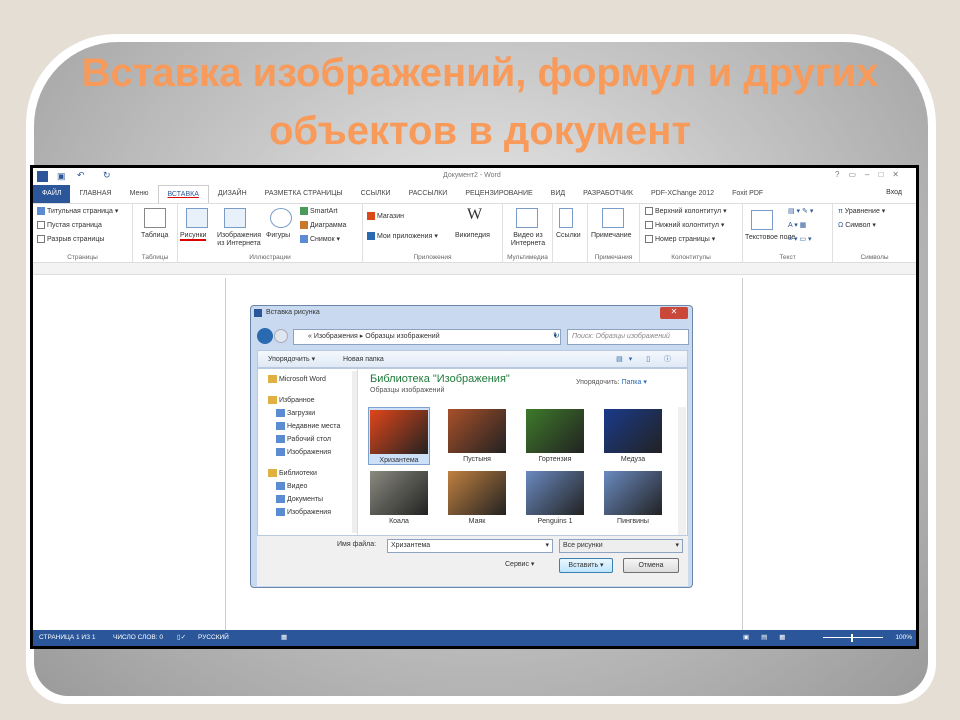 This screenshot has width=960, height=720. I want to click on filename-input: Хризантема ▾, so click(470, 546).